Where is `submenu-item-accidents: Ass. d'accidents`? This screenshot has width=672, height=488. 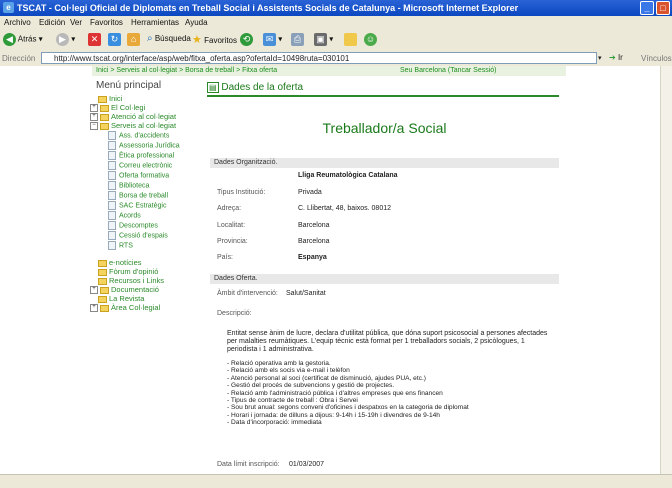
submenu-item-accidents: Ass. d'accidents is located at coordinates (138, 135).